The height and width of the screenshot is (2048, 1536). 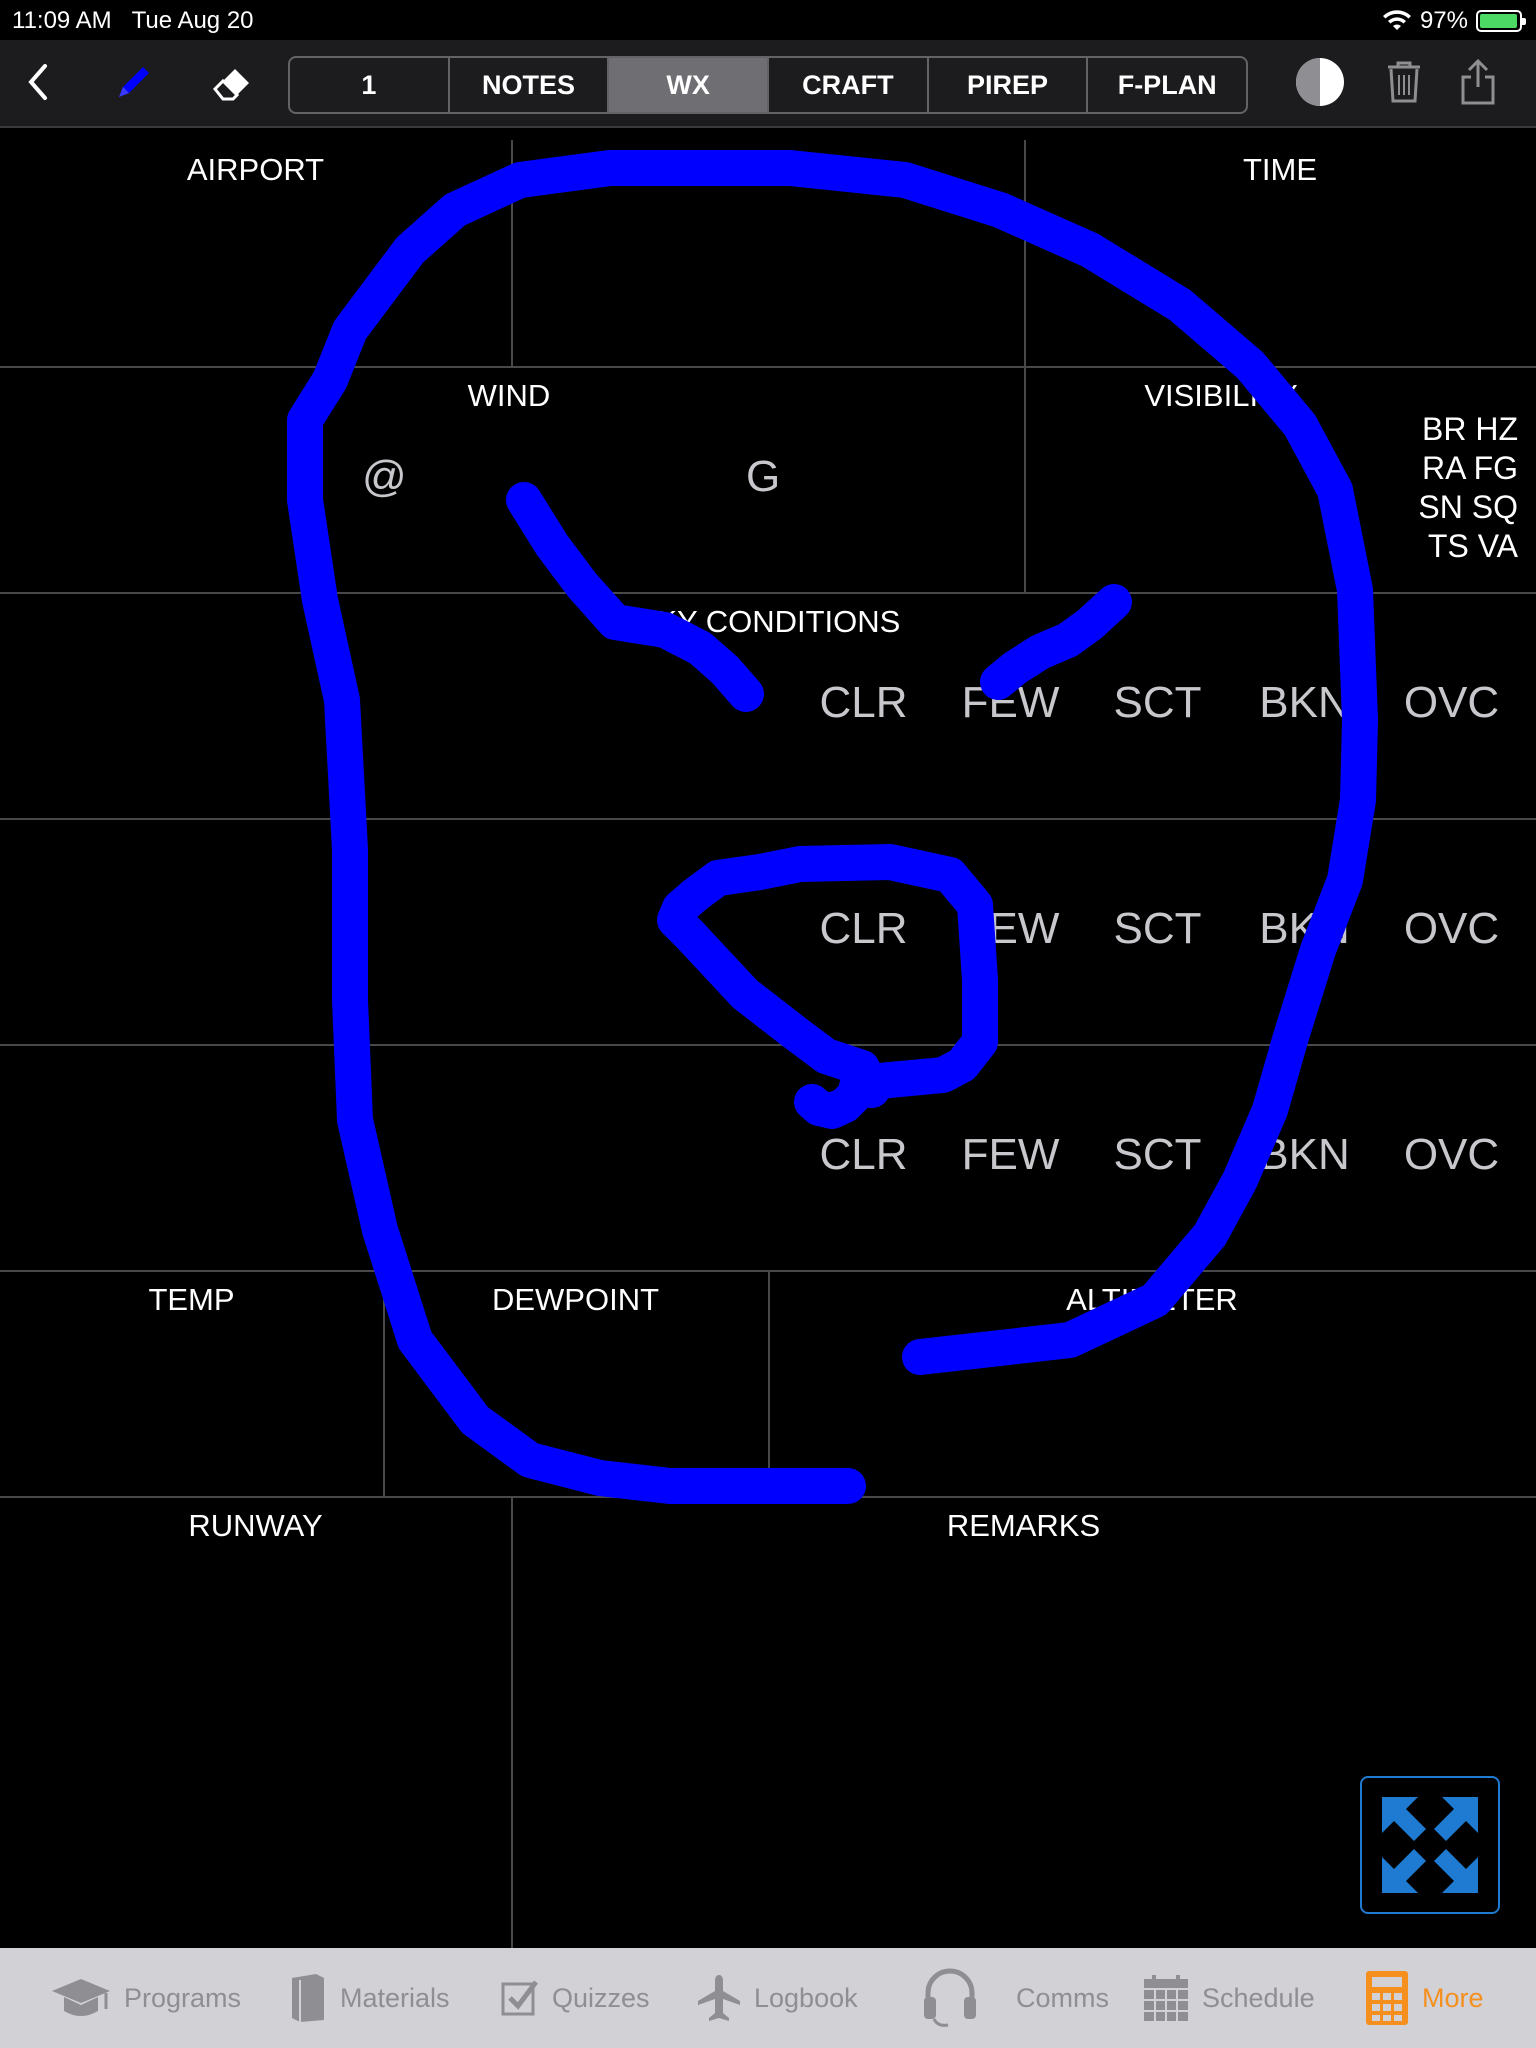 I want to click on delete-button, so click(x=1404, y=82).